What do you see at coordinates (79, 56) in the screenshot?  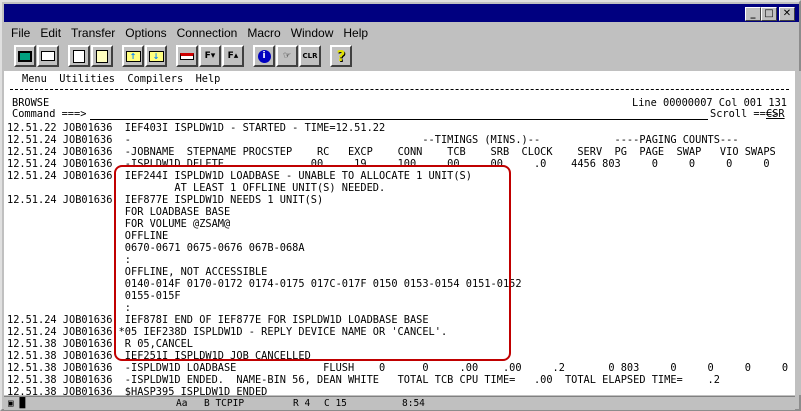 I see `copy-icon` at bounding box center [79, 56].